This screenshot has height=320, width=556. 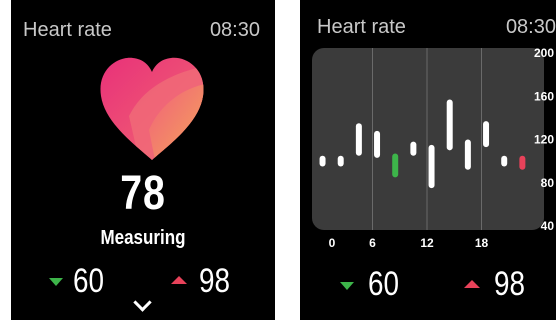 What do you see at coordinates (143, 238) in the screenshot?
I see `measuring-status: Measuring` at bounding box center [143, 238].